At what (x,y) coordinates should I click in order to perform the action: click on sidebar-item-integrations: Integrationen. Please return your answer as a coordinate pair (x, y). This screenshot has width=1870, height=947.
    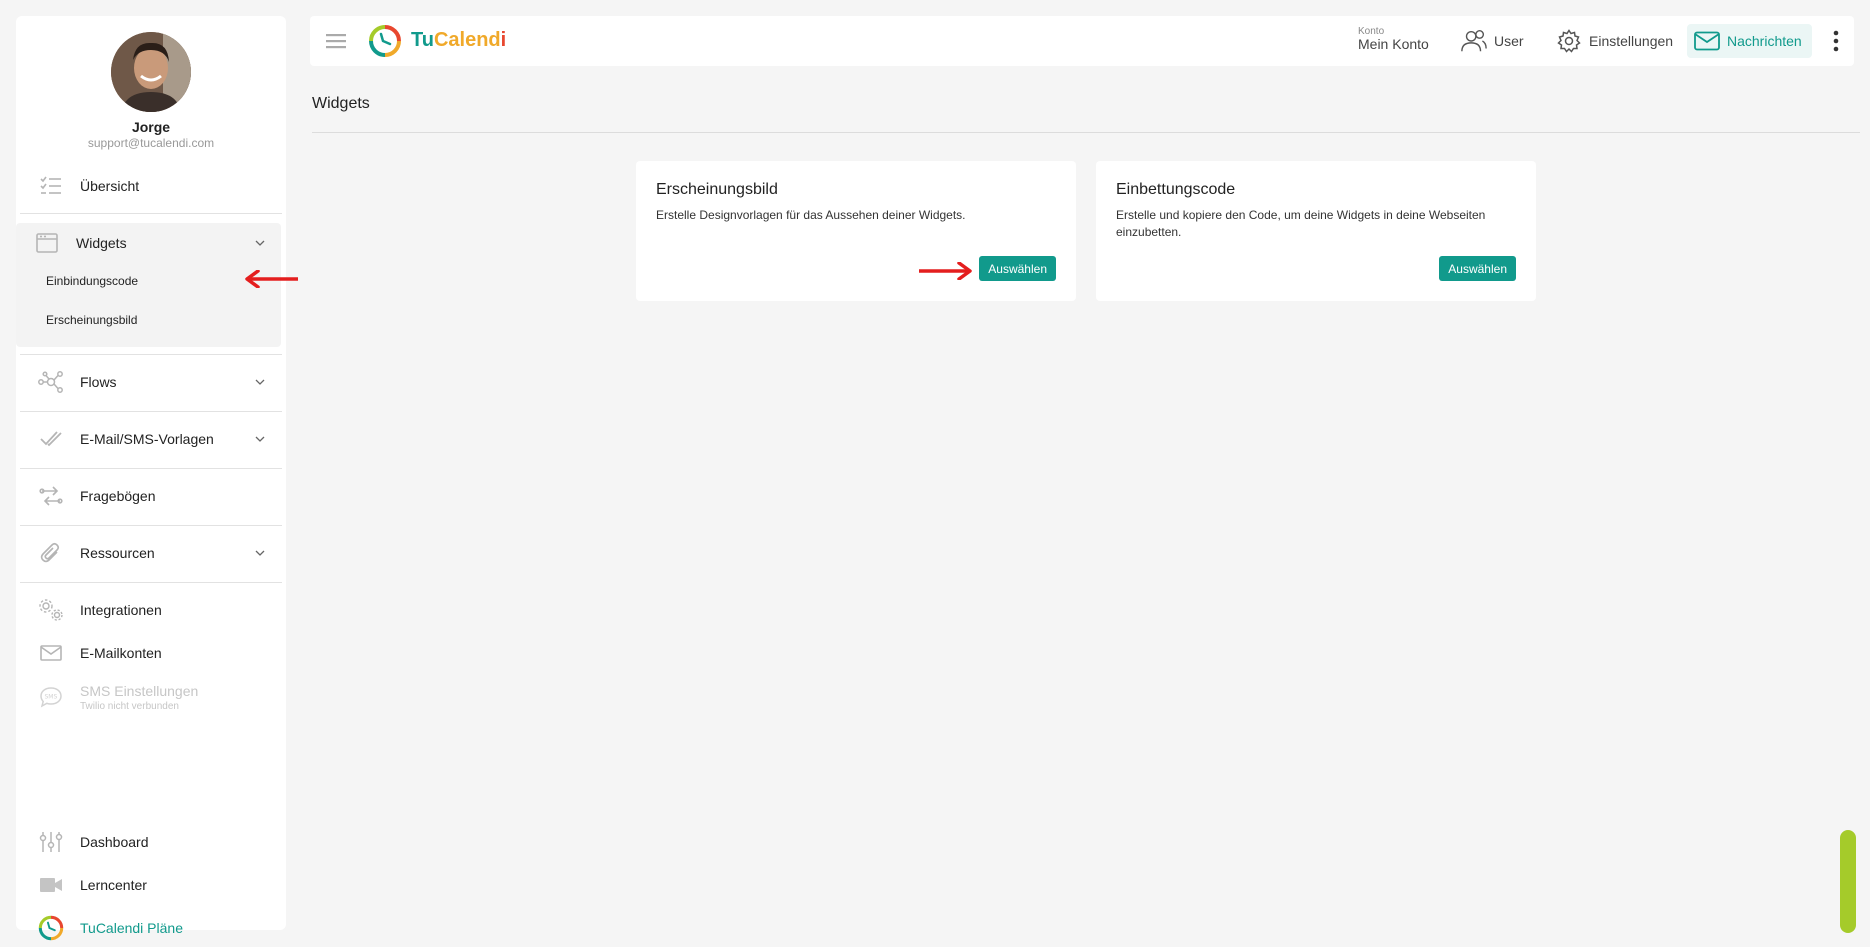
    Looking at the image, I should click on (151, 610).